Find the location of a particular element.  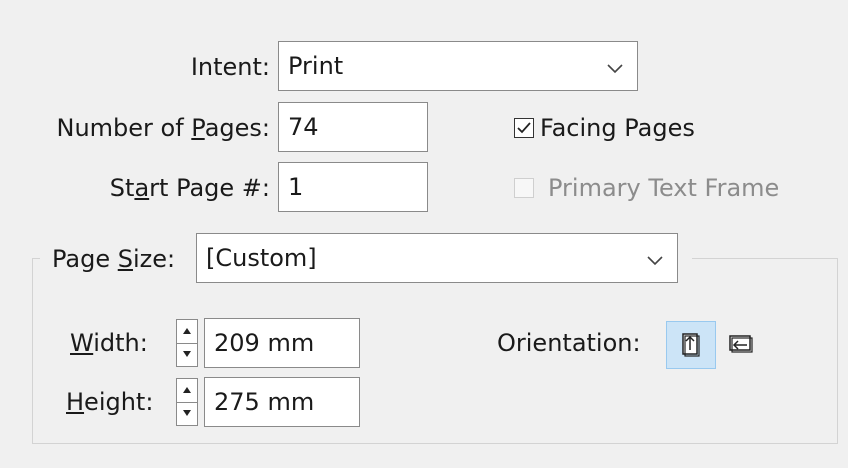

portrait-orientation-button is located at coordinates (691, 345).